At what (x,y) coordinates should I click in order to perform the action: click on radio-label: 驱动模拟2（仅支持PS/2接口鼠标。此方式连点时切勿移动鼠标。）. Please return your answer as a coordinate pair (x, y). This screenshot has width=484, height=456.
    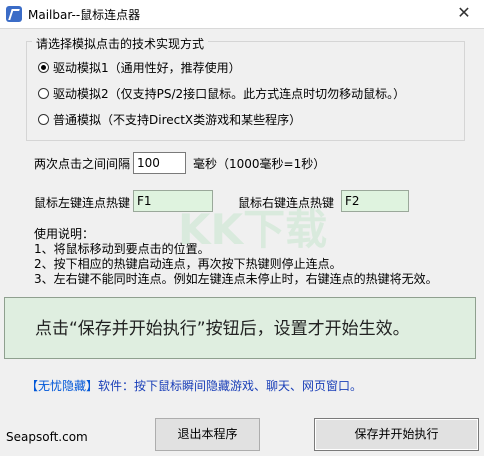
    Looking at the image, I should click on (229, 93).